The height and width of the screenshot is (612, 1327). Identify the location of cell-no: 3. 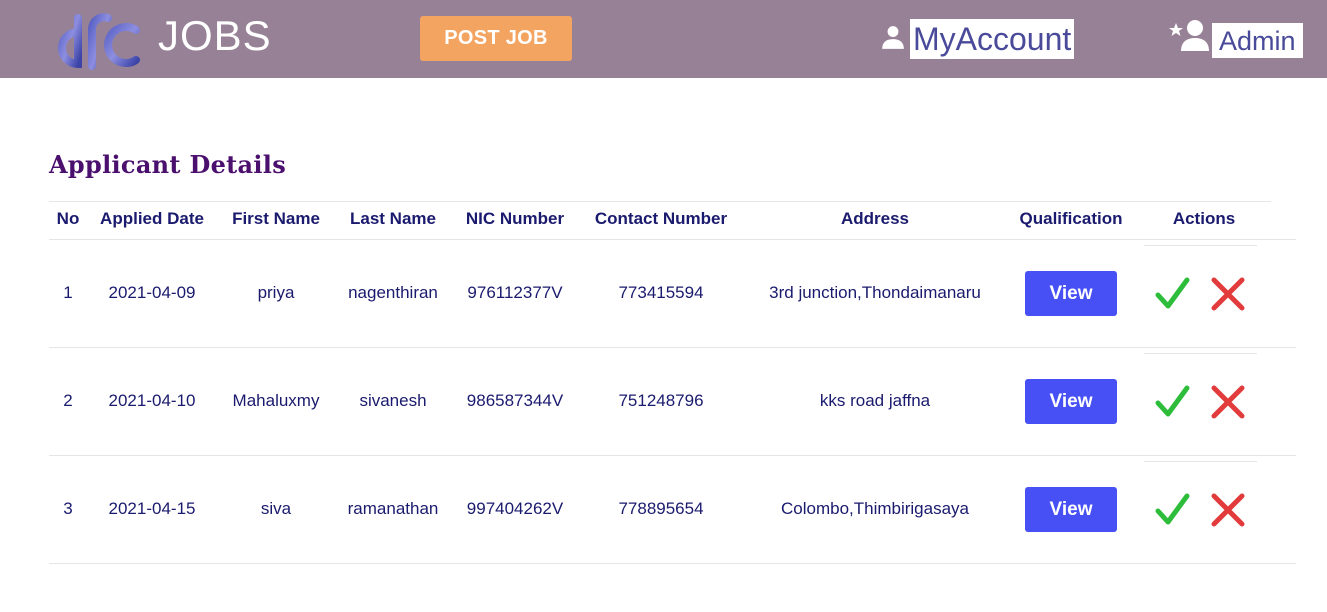
(68, 508).